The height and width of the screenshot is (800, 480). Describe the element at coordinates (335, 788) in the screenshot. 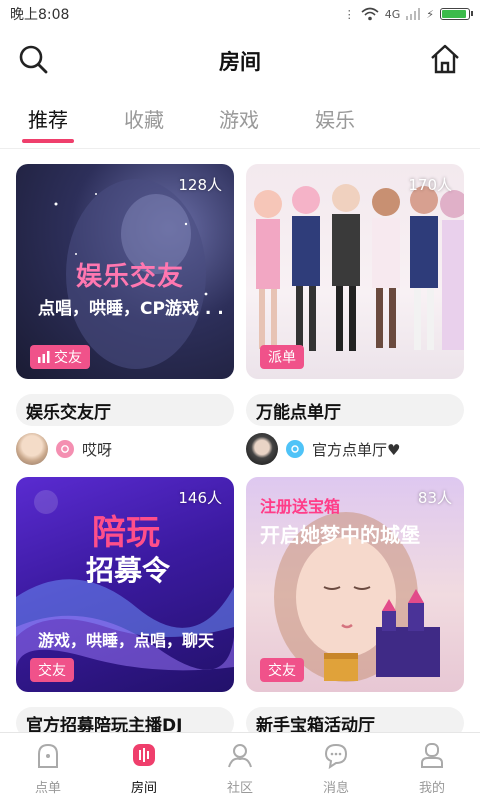

I see `nav-label: 消息` at that location.